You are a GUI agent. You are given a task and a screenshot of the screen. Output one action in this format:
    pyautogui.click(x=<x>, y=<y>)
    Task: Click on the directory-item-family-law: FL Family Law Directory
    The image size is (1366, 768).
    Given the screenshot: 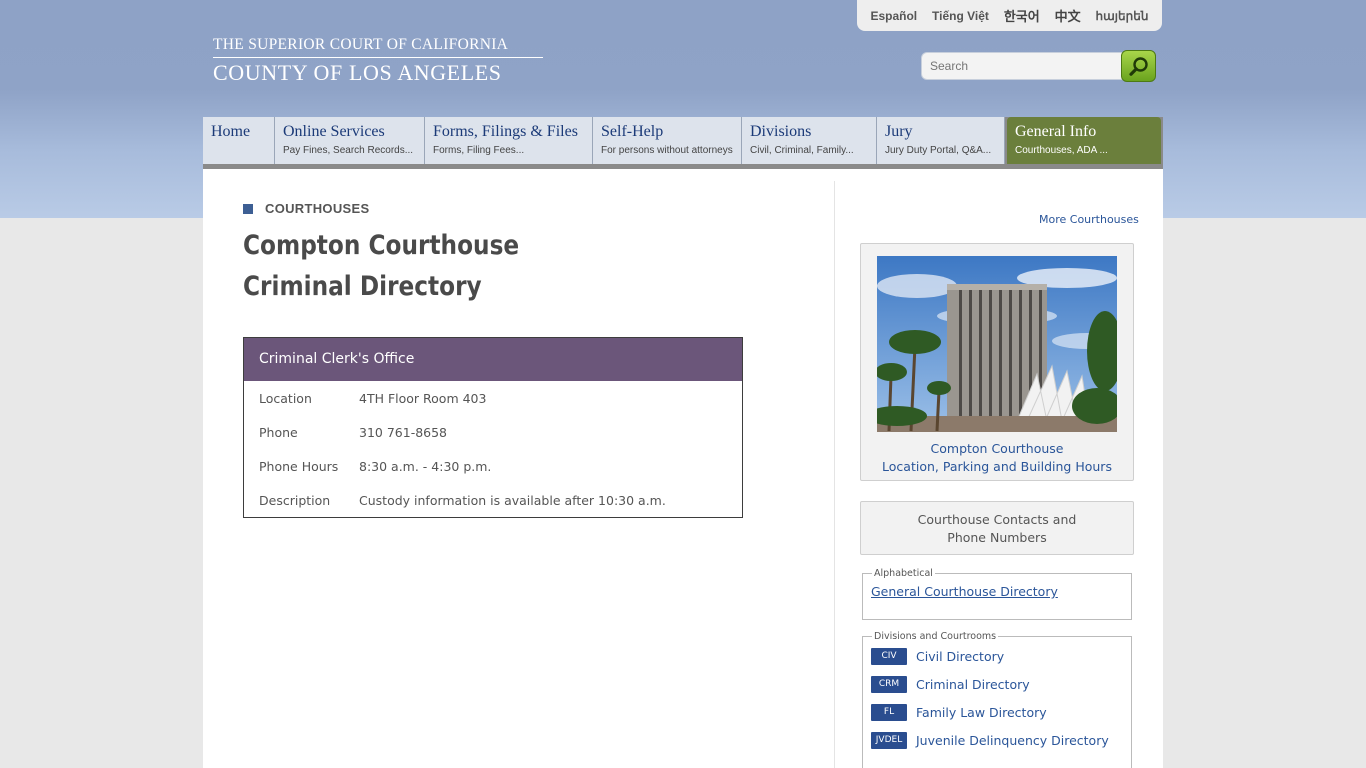 What is the action you would take?
    pyautogui.click(x=997, y=712)
    